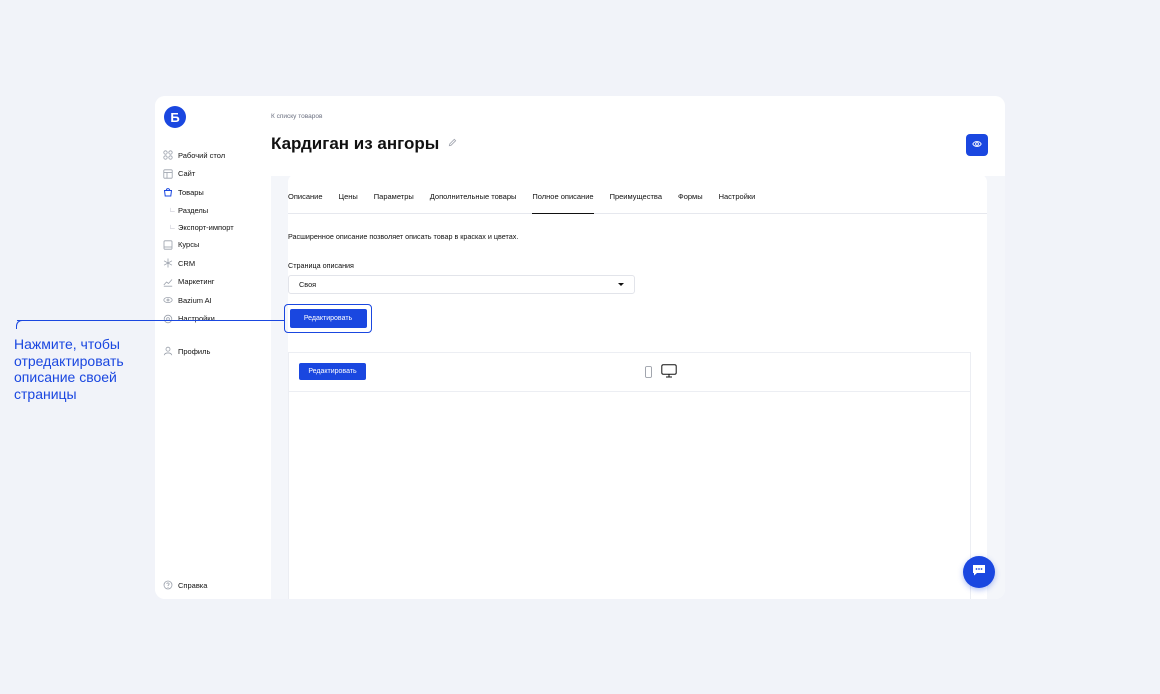 Image resolution: width=1160 pixels, height=694 pixels. What do you see at coordinates (206, 227) in the screenshot?
I see `sidebar-subitem-label: Экспорт-импорт` at bounding box center [206, 227].